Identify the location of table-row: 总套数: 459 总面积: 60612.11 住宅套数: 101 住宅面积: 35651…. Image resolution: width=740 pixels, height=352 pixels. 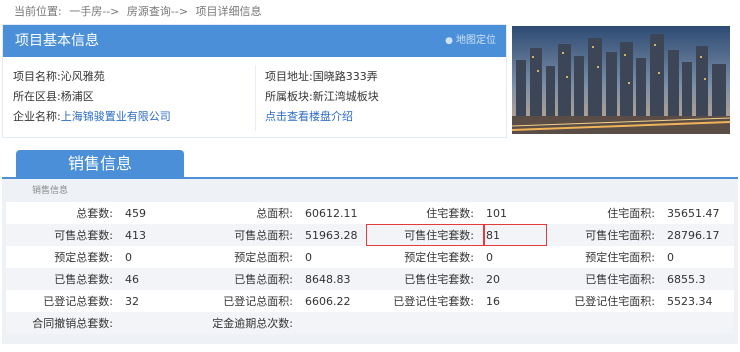
(370, 213).